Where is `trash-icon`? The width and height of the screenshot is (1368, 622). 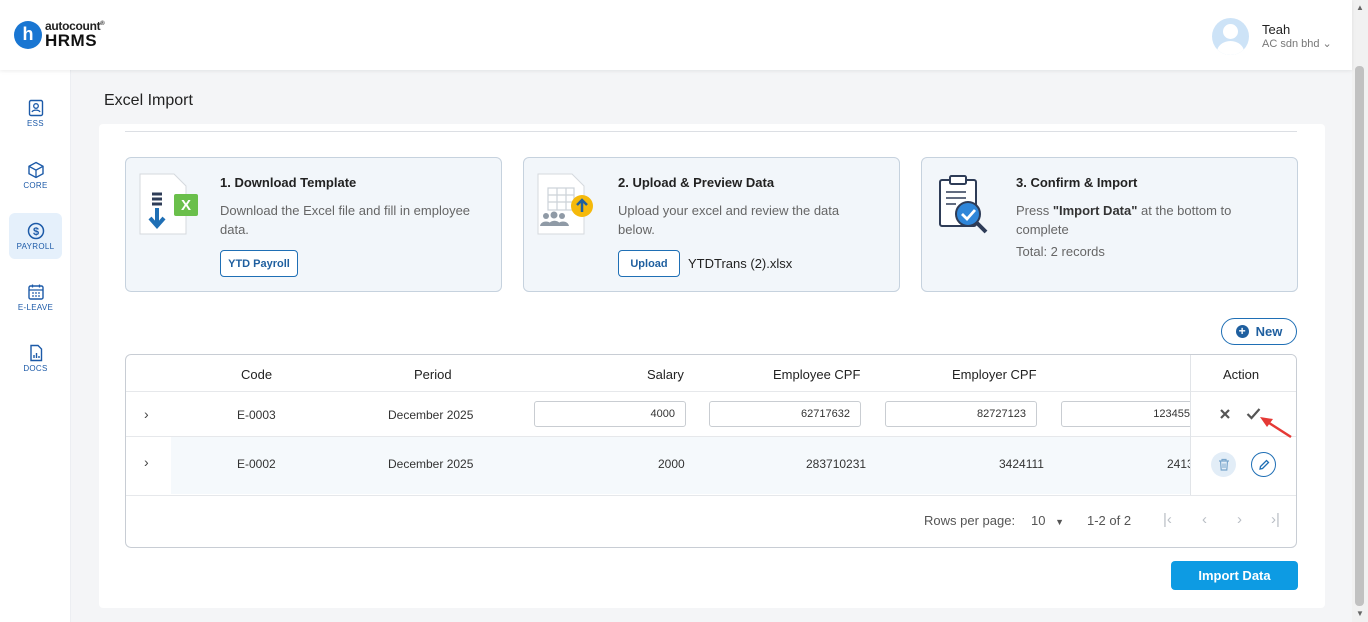 trash-icon is located at coordinates (1223, 464).